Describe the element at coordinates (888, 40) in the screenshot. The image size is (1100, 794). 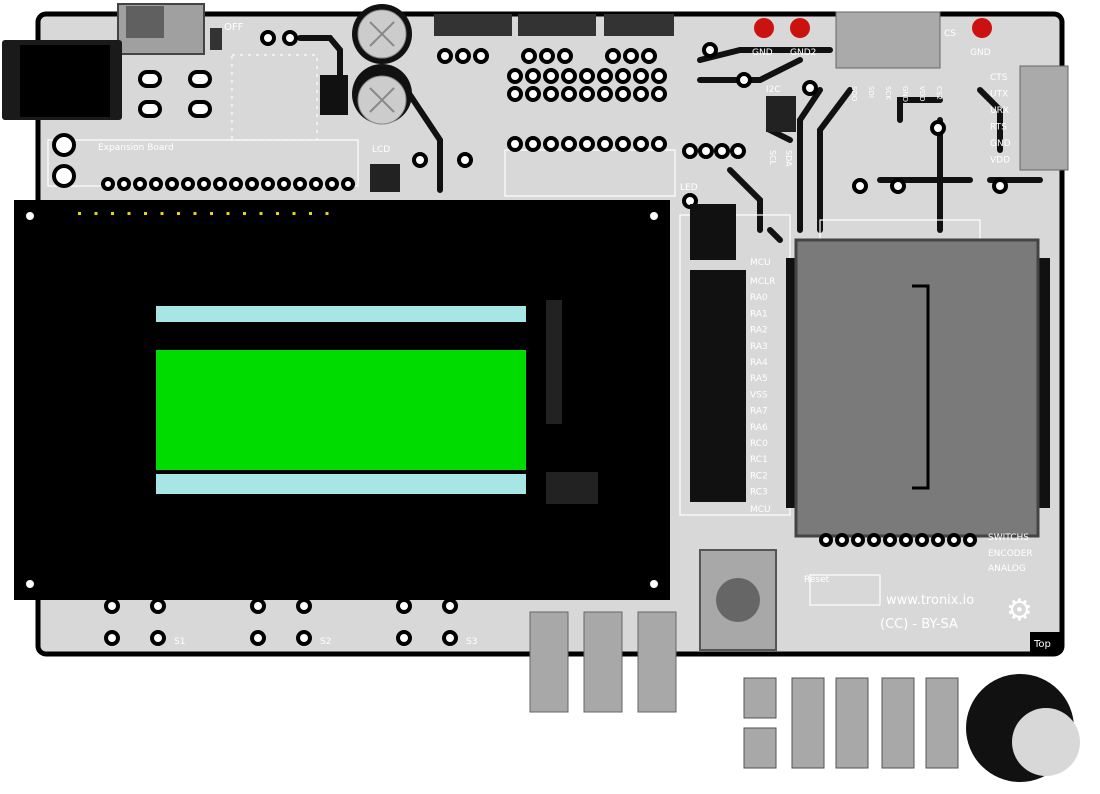
I see `cs-module` at that location.